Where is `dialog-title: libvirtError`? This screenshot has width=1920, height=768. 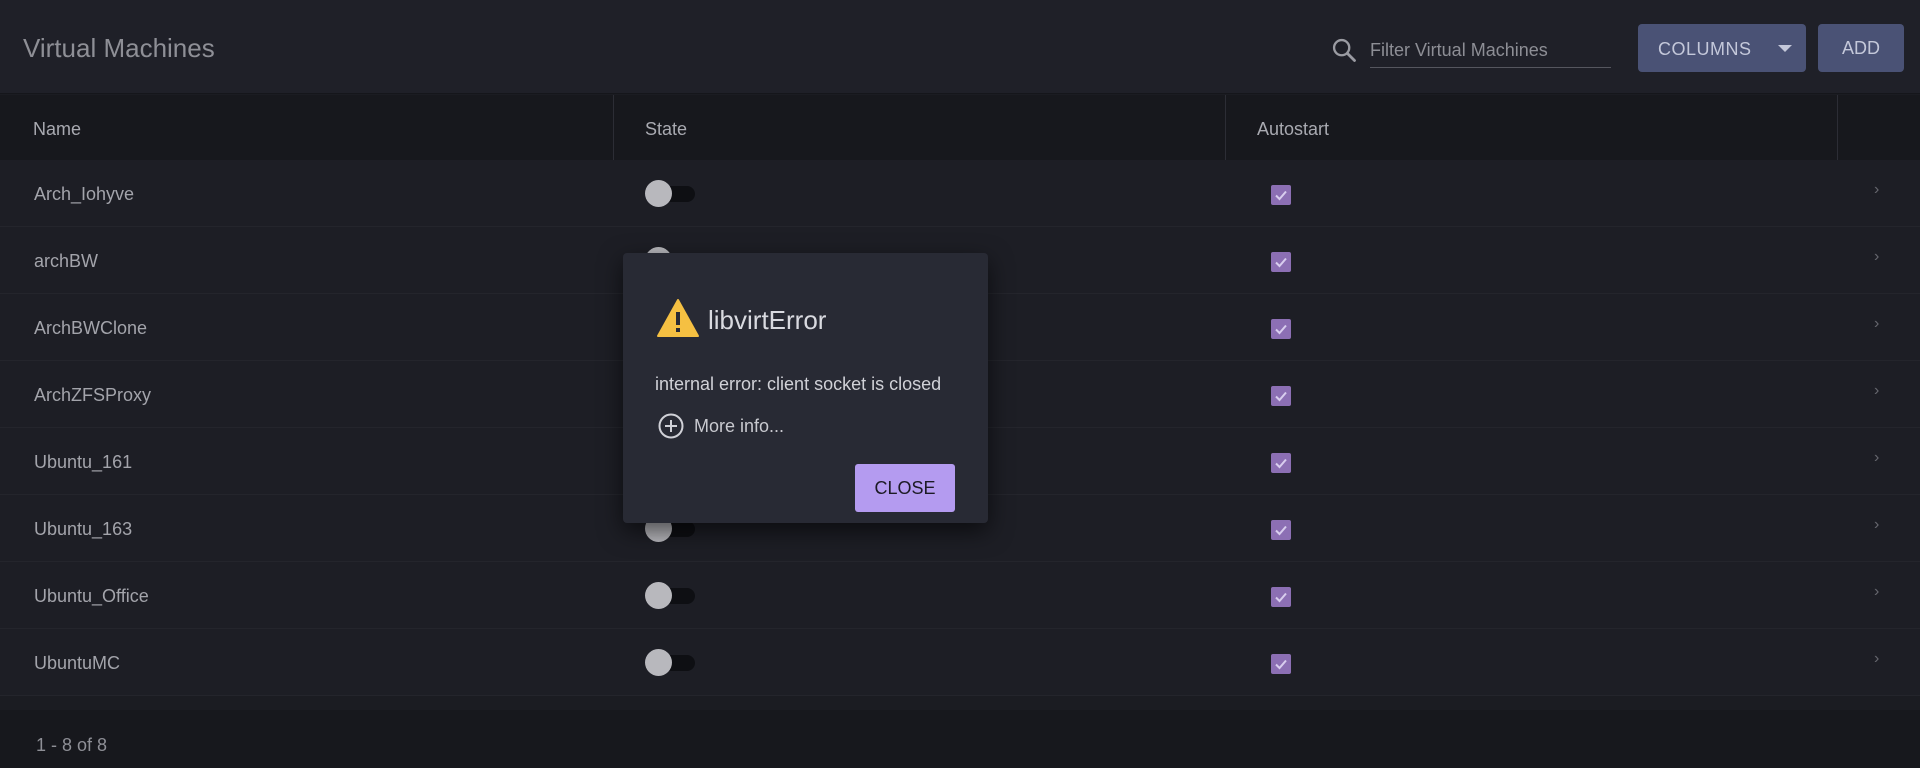 dialog-title: libvirtError is located at coordinates (767, 320).